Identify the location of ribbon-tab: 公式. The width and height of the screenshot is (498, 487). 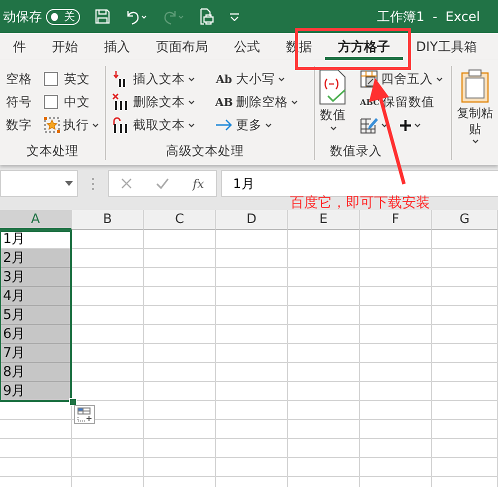
(247, 46).